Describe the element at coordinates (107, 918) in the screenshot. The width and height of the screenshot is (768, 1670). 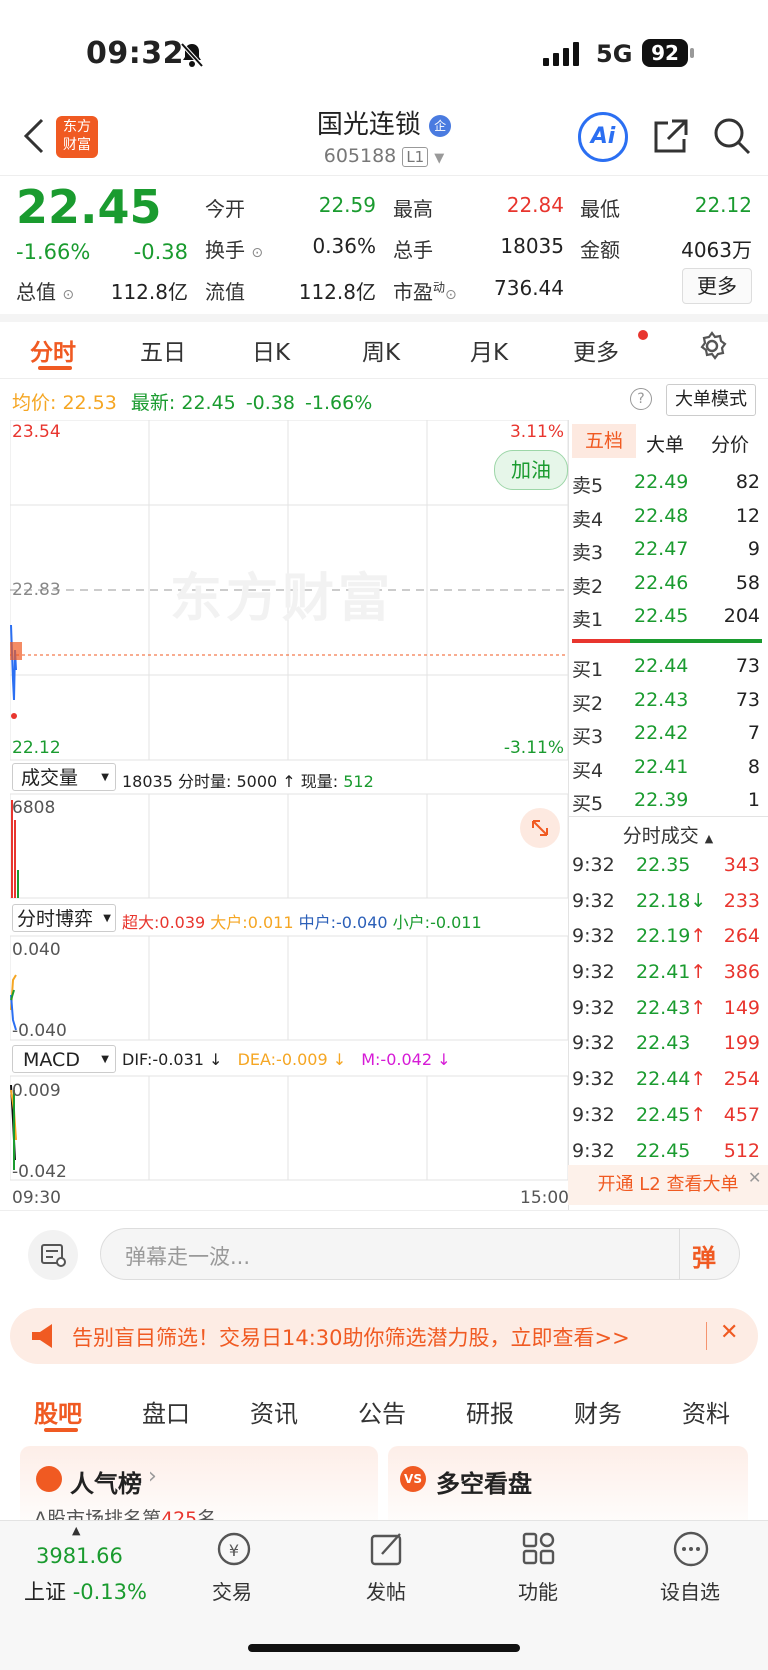
I see `caret-down-icon: ▼` at that location.